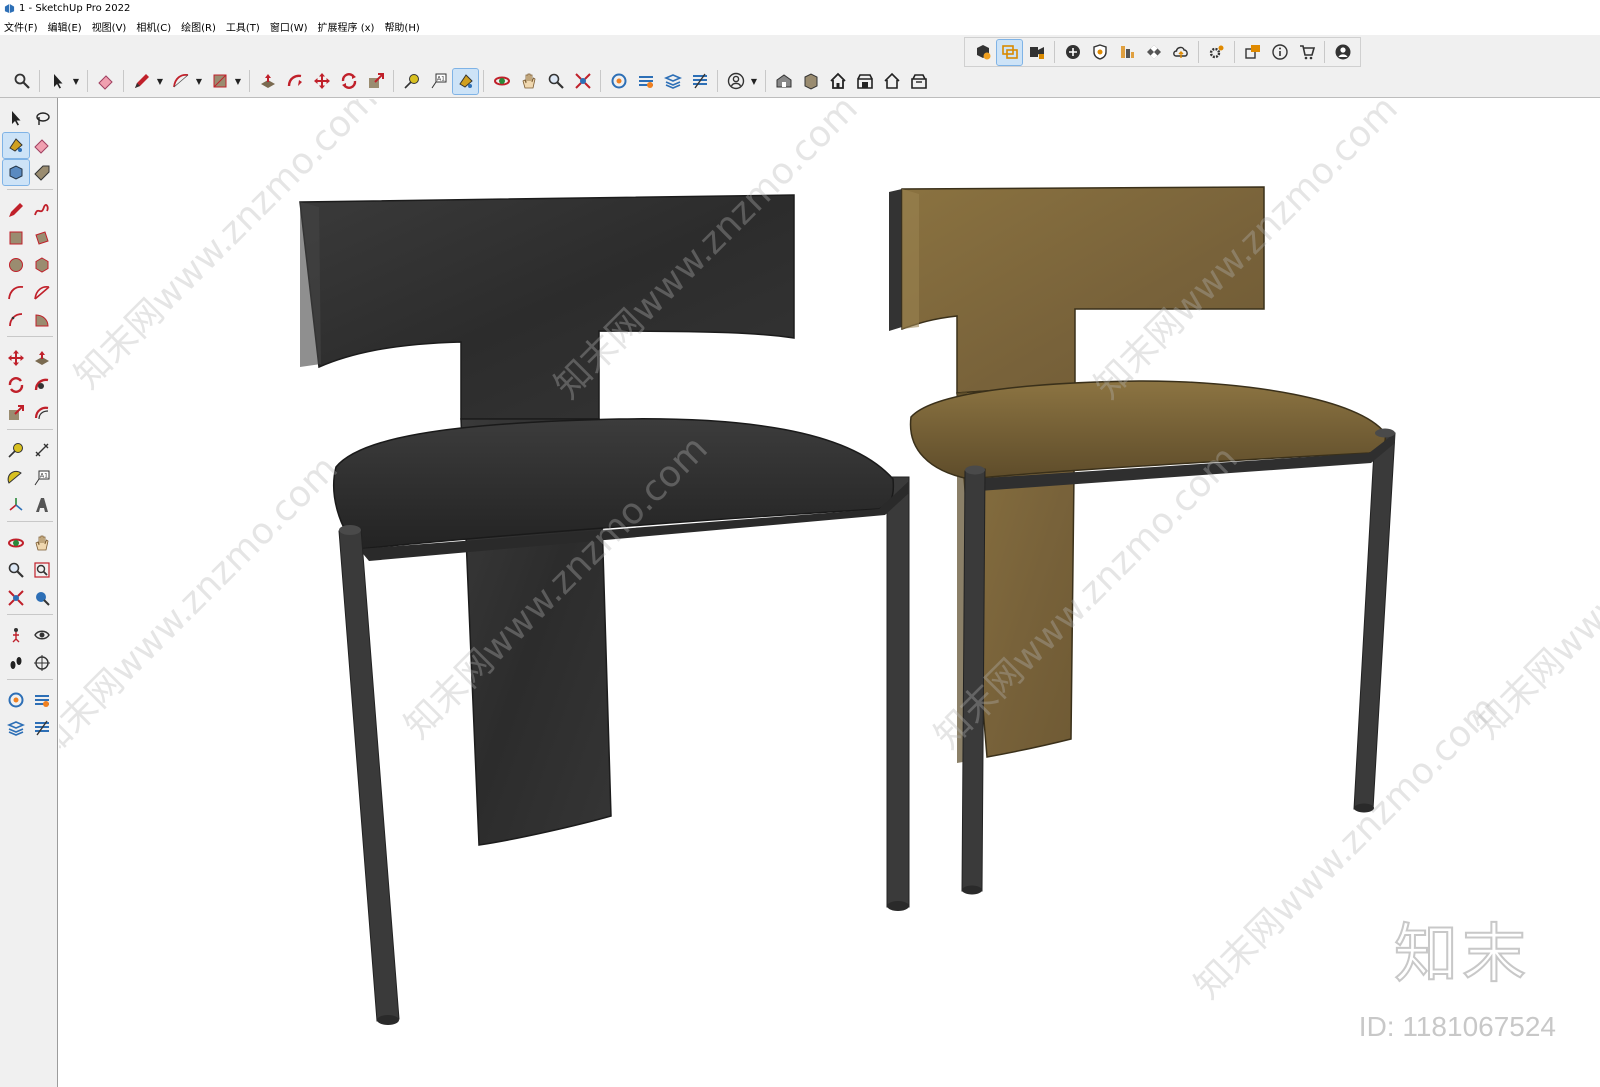 This screenshot has width=1600, height=1087. What do you see at coordinates (198, 26) in the screenshot?
I see `menu-draw: 绘图(R)` at bounding box center [198, 26].